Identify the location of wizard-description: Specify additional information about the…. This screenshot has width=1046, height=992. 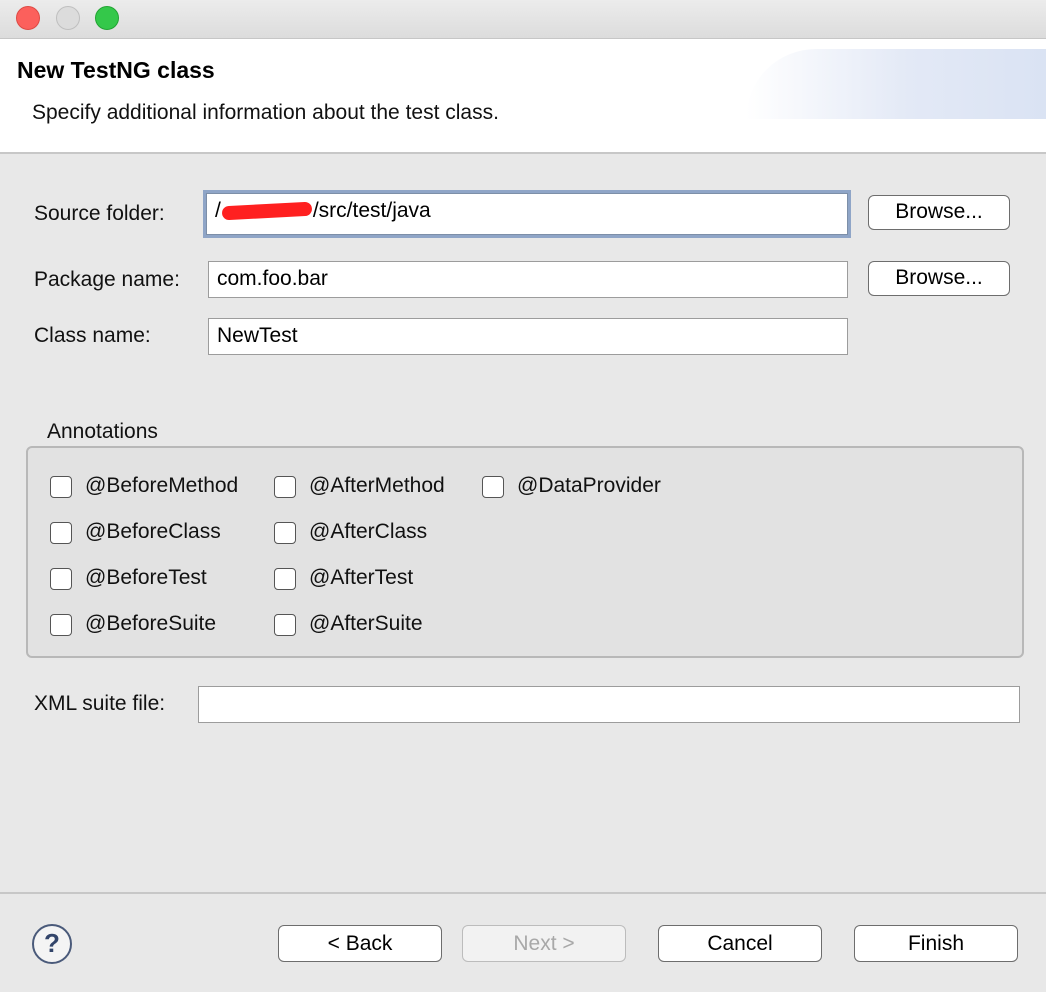
(265, 112).